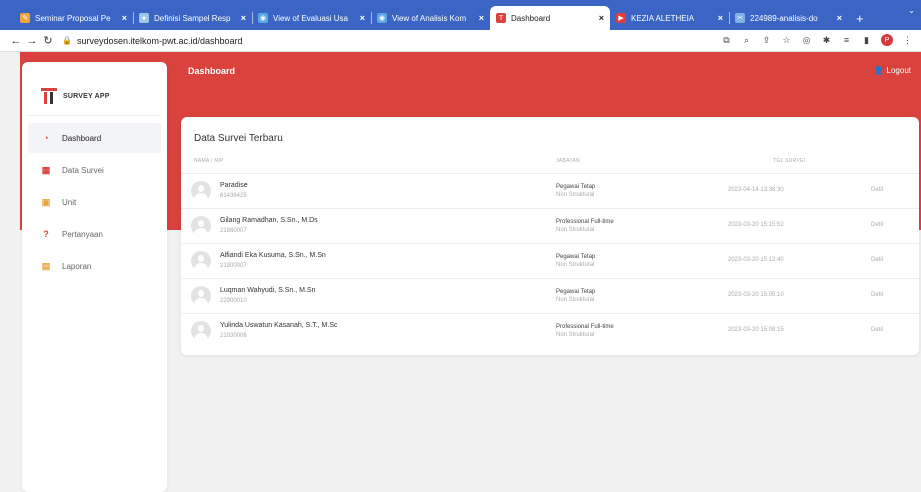  What do you see at coordinates (756, 225) in the screenshot?
I see `survey-date: 2023-03-20 15:15:52` at bounding box center [756, 225].